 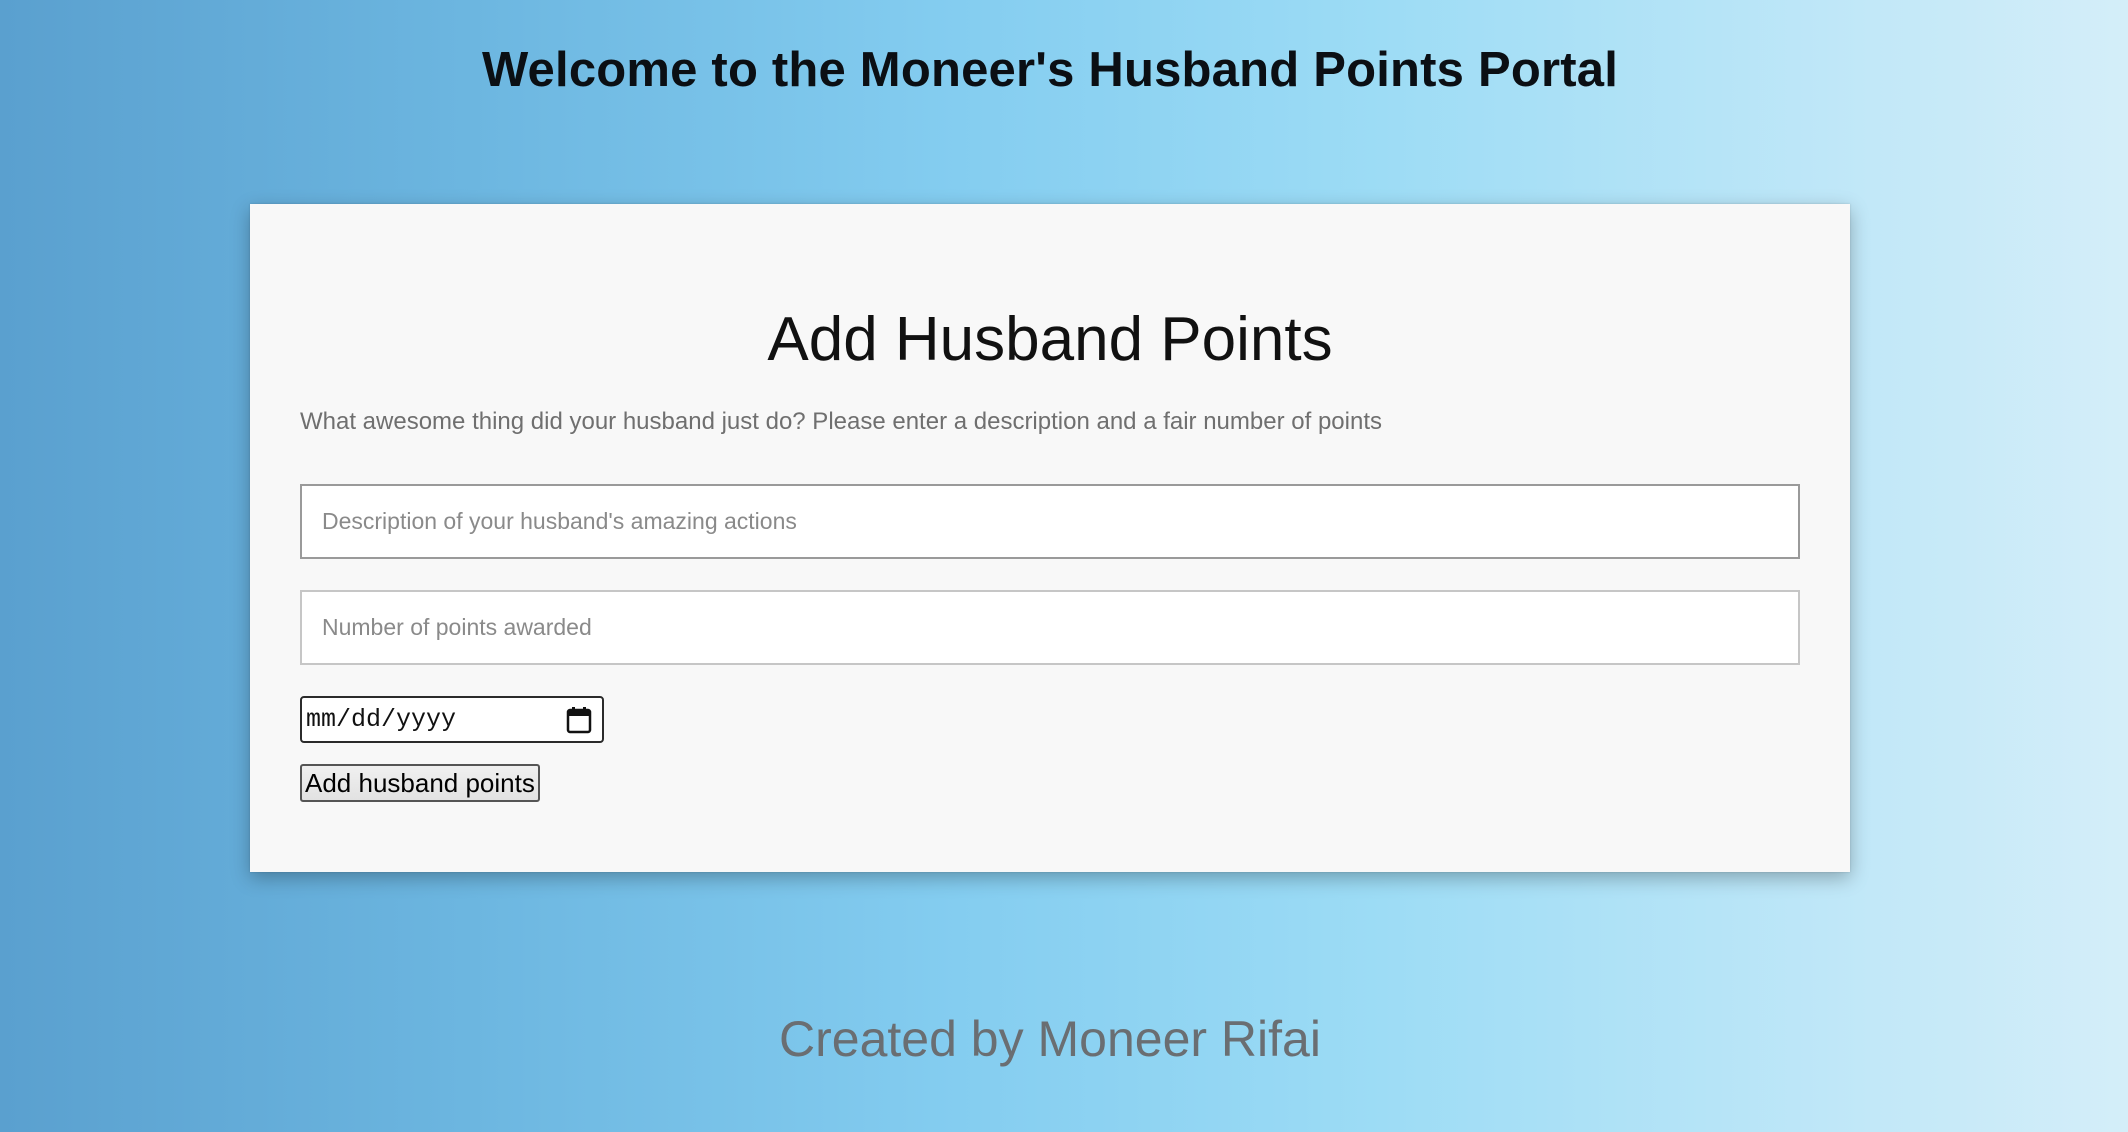 What do you see at coordinates (579, 720) in the screenshot?
I see `calendar-icon` at bounding box center [579, 720].